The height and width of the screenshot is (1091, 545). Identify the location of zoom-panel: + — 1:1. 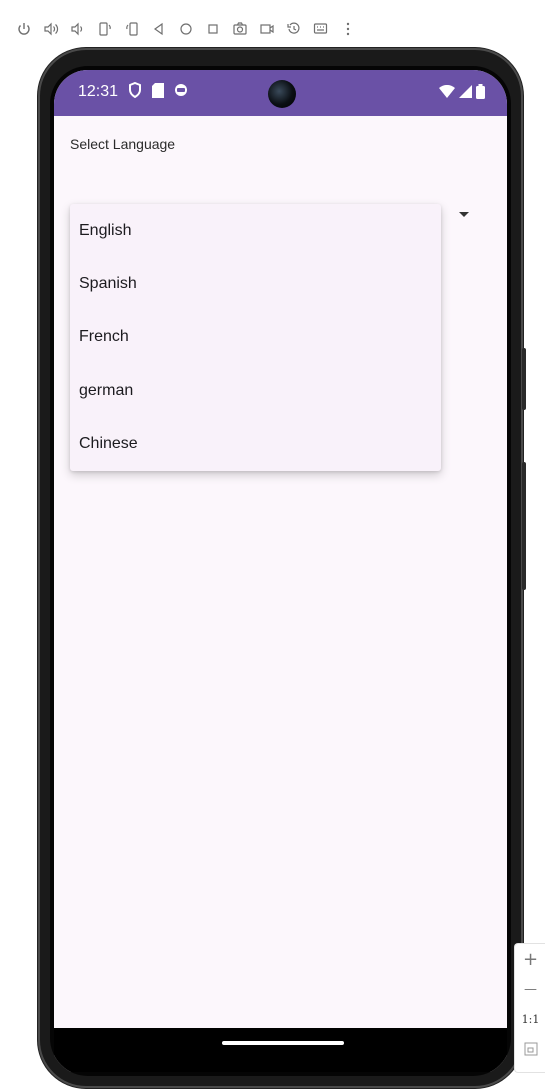
(529, 1008).